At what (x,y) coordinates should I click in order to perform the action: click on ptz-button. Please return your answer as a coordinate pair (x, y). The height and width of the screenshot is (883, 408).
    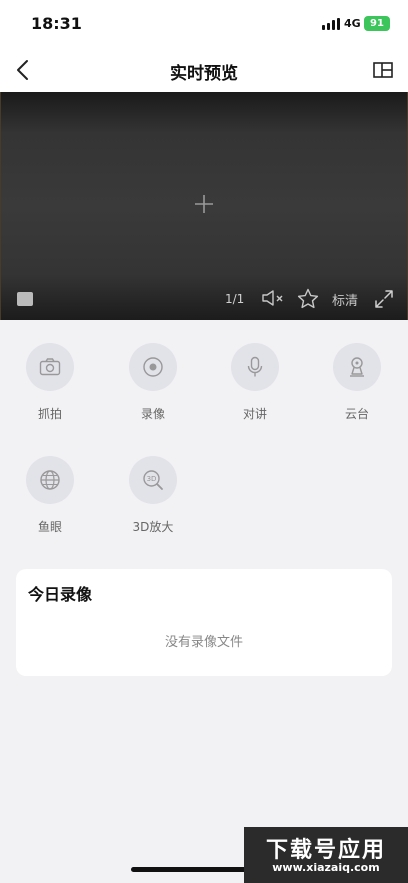
    Looking at the image, I should click on (357, 367).